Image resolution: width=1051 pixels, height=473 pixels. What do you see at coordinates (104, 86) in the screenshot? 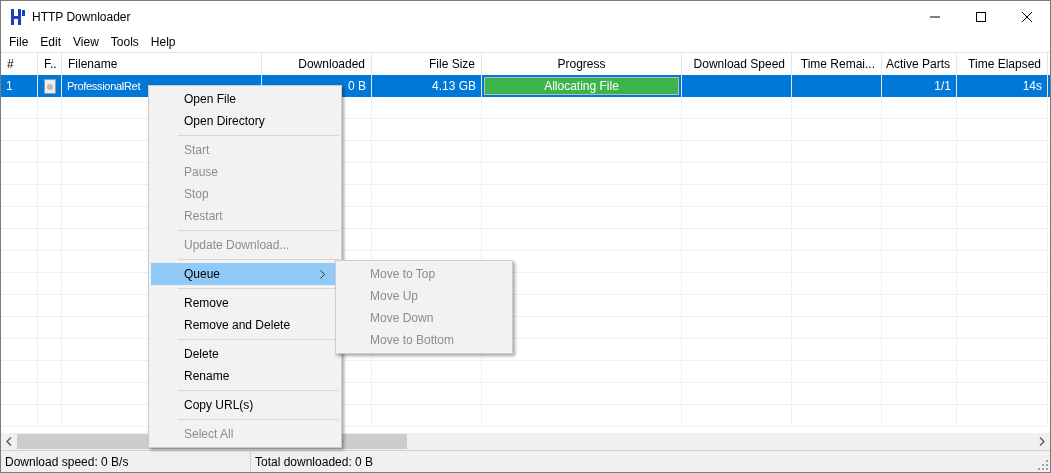
I see `table-cell-text: ProfessionalRet` at bounding box center [104, 86].